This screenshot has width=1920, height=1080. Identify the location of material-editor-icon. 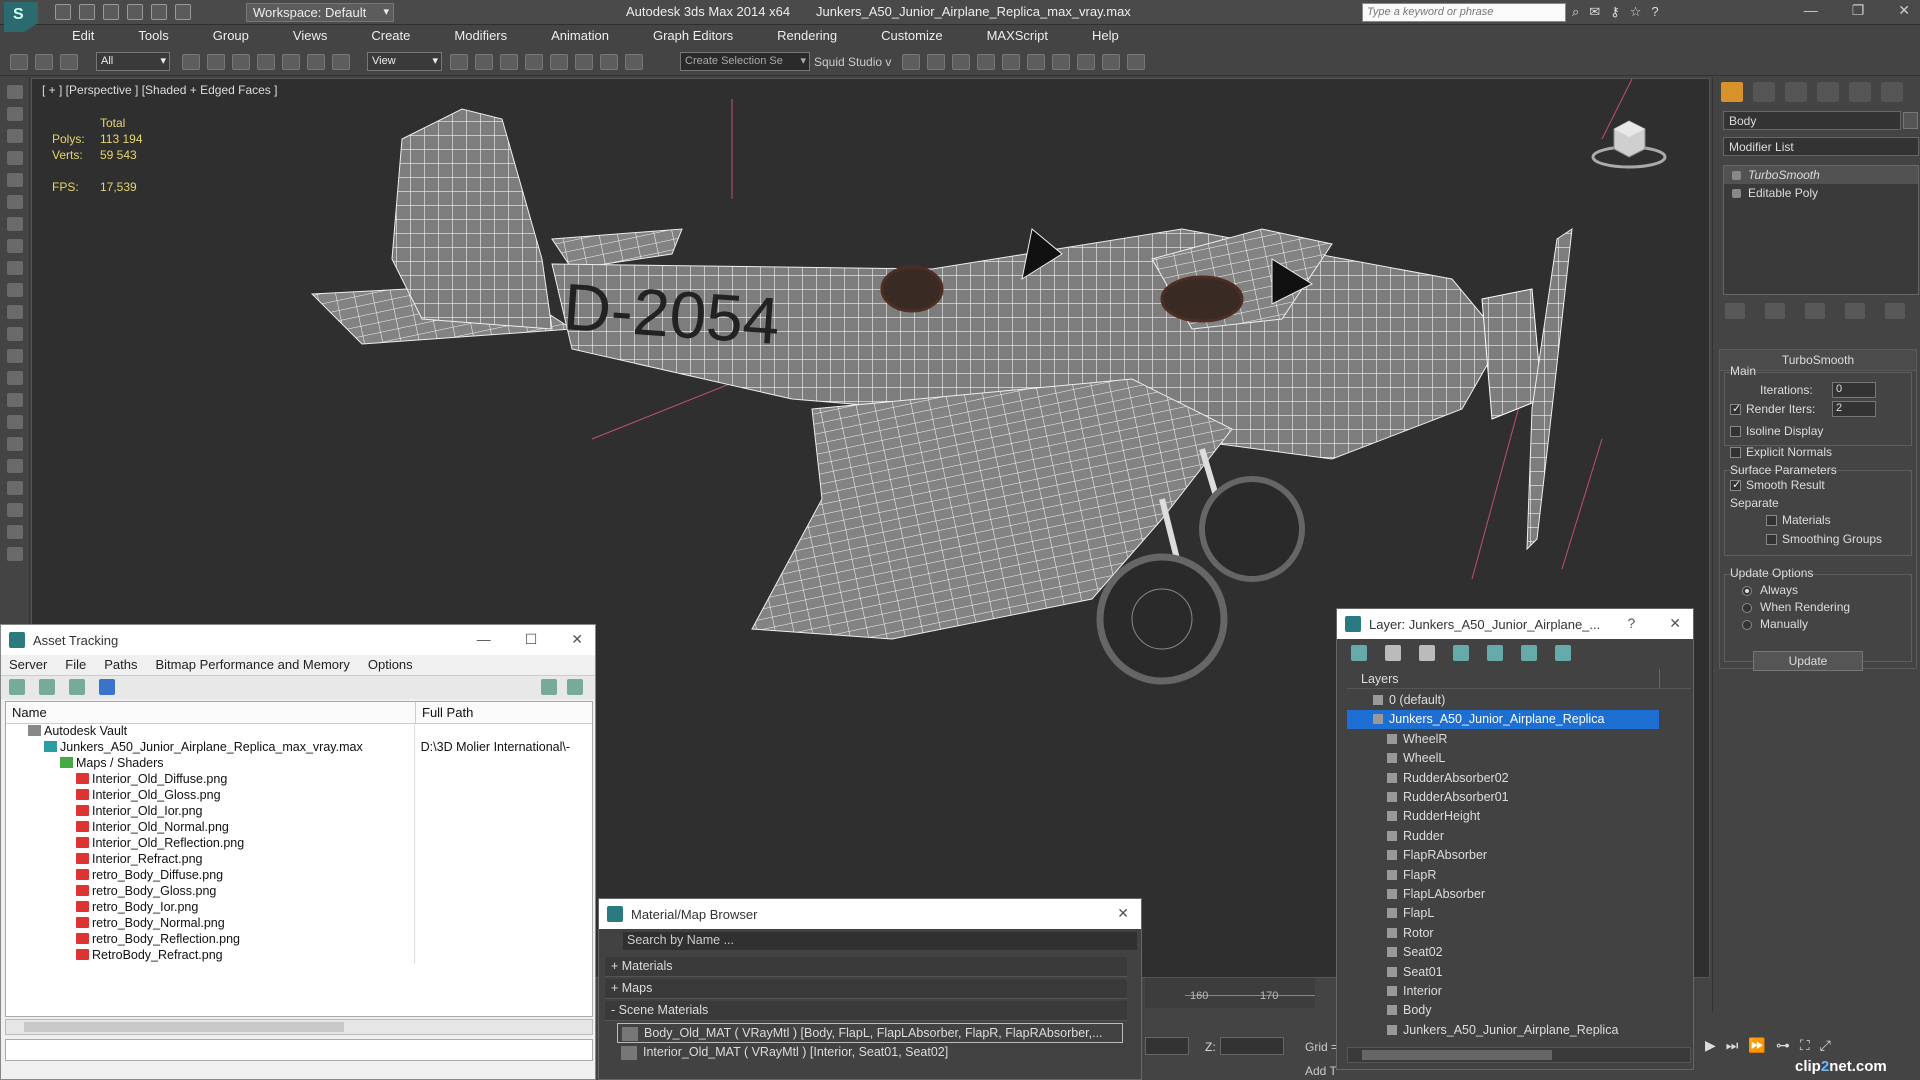
(1061, 62).